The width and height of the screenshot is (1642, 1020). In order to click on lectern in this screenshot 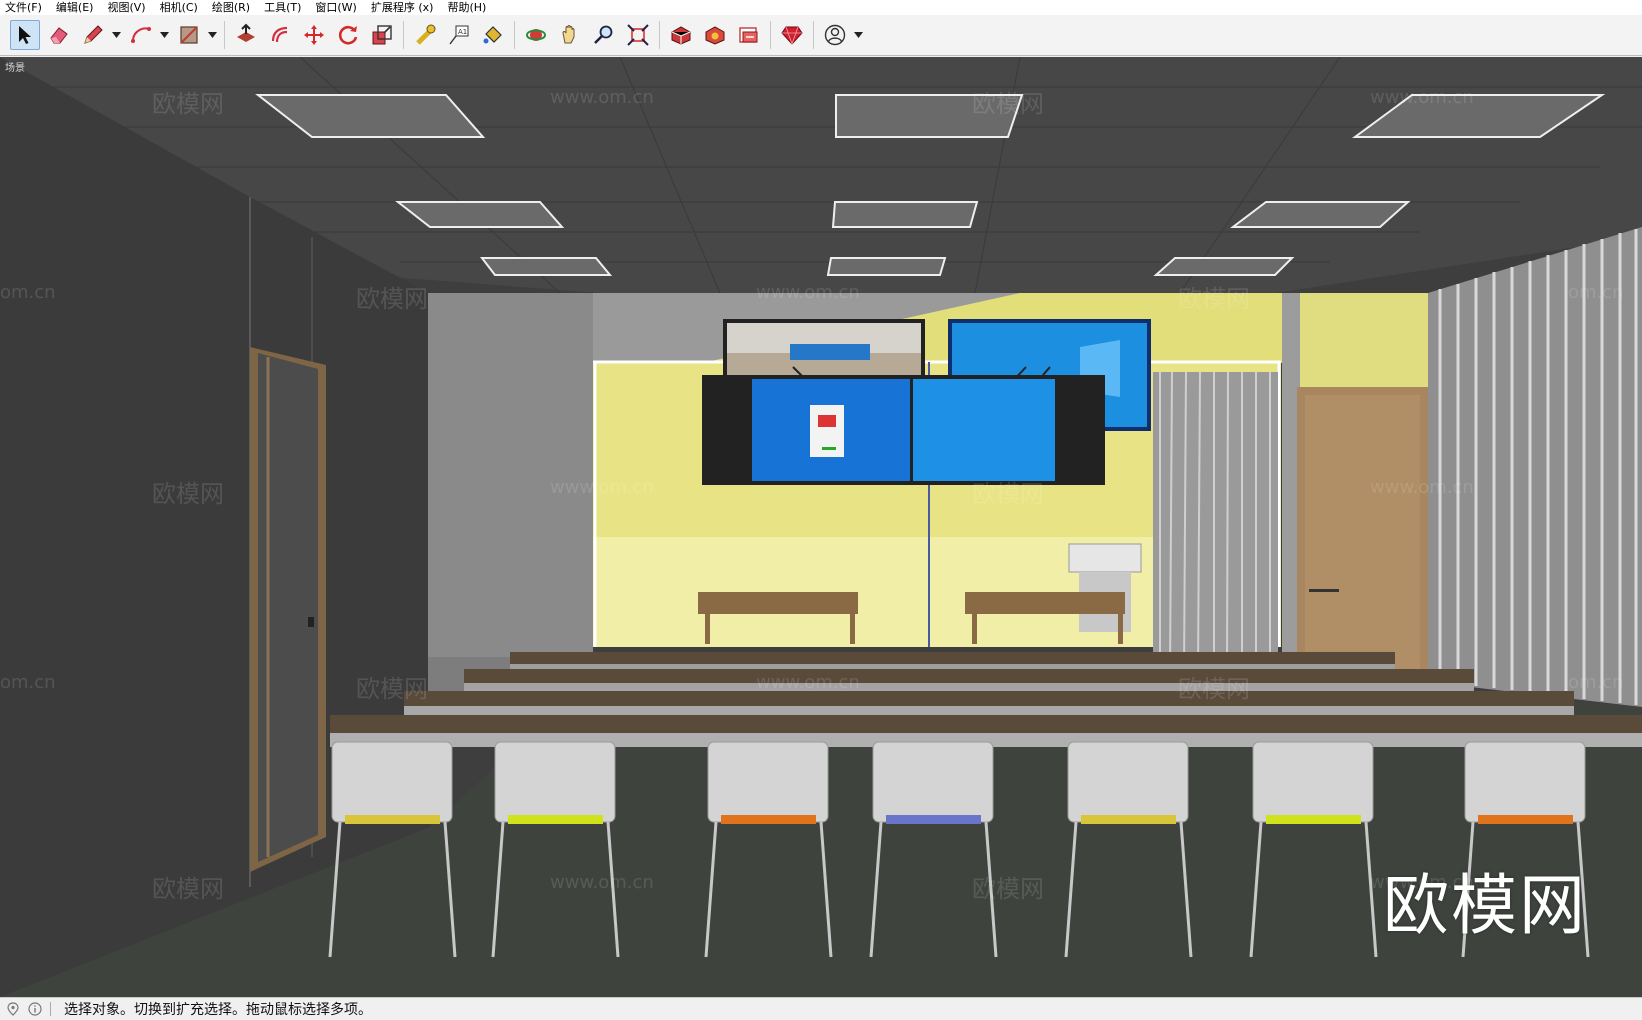, I will do `click(1105, 587)`.